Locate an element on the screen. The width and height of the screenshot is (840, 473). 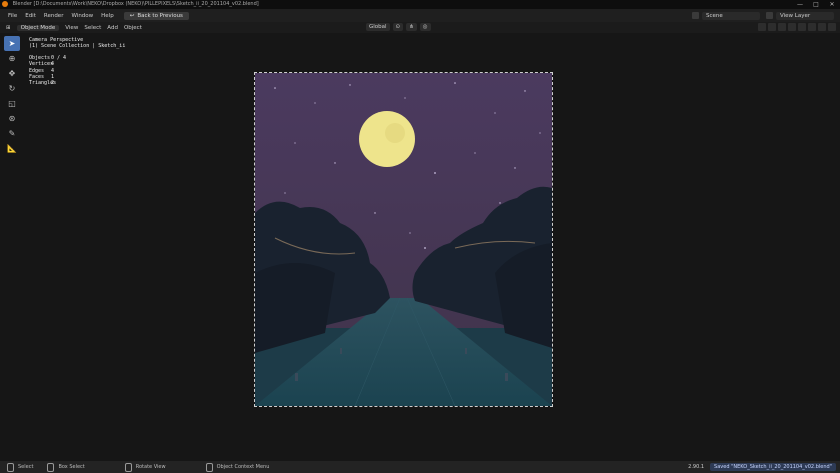
overlay-icon is located at coordinates (782, 27).